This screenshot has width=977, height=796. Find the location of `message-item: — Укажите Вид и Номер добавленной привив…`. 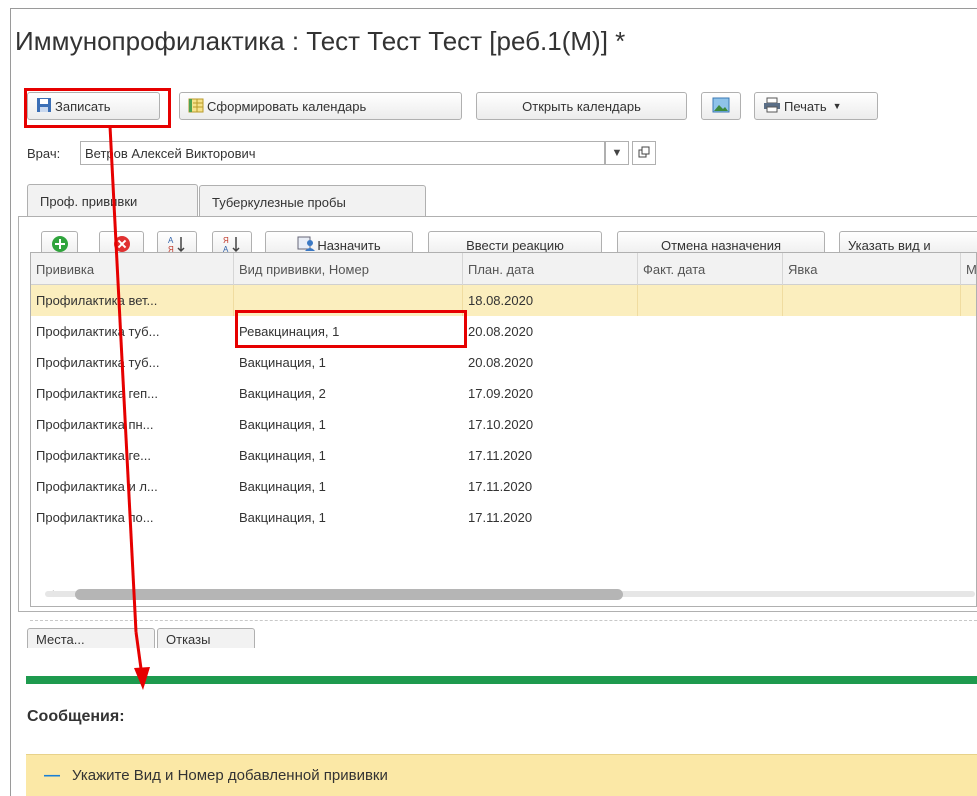

message-item: — Укажите Вид и Номер добавленной привив… is located at coordinates (501, 775).